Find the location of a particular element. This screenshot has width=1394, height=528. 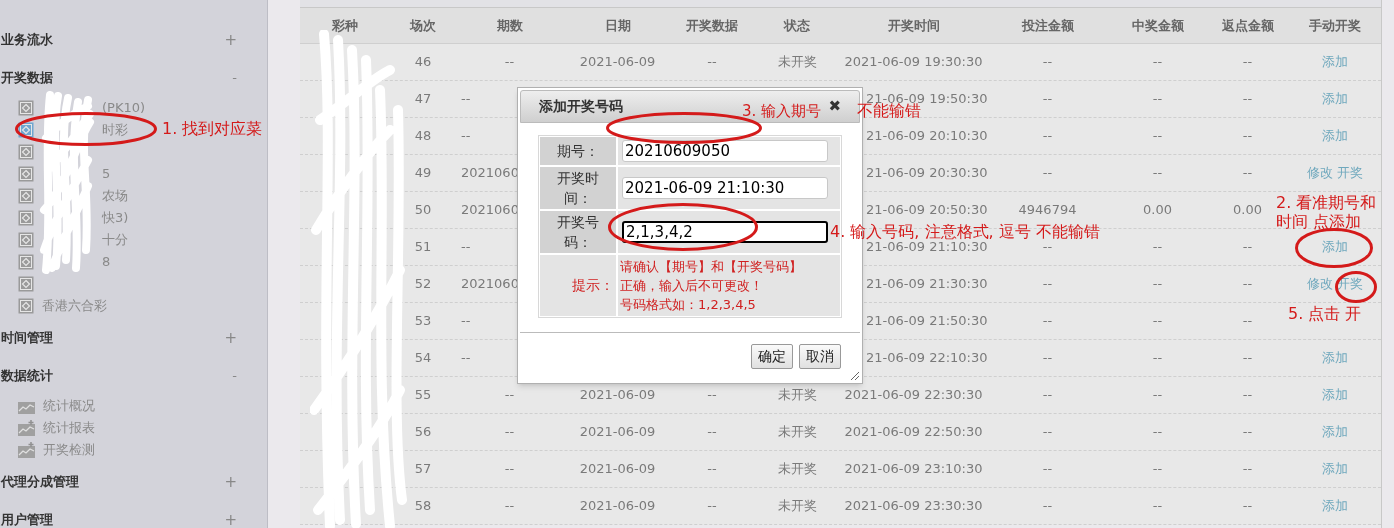

table-cell-text: 21-06-09 21:30:30 is located at coordinates (927, 284).